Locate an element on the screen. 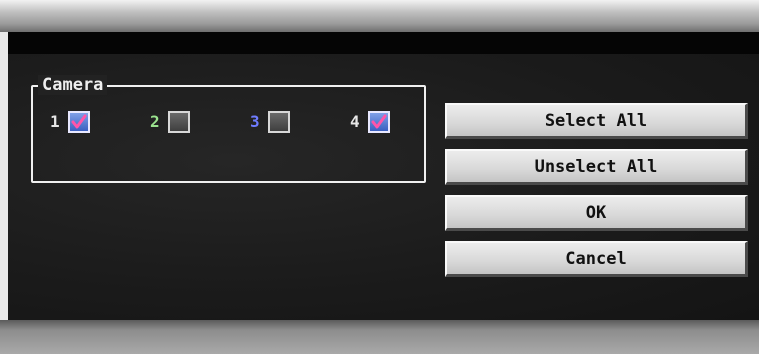 Image resolution: width=759 pixels, height=354 pixels. status-bar is located at coordinates (379, 337).